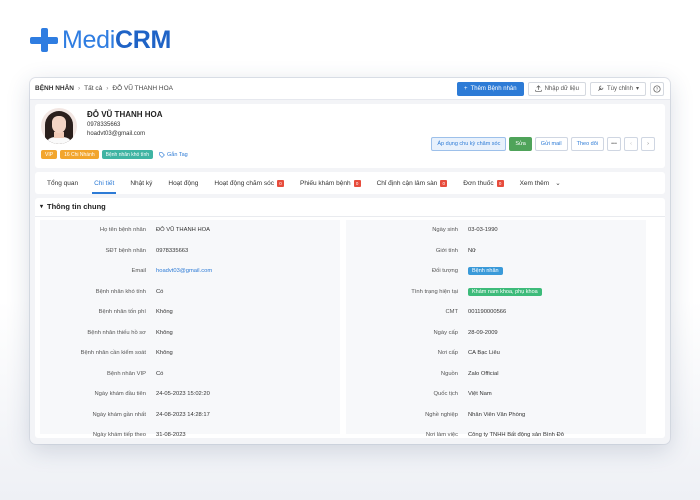 Image resolution: width=700 pixels, height=500 pixels. What do you see at coordinates (441, 414) in the screenshot?
I see `field-label: Nghề nghiệp` at bounding box center [441, 414].